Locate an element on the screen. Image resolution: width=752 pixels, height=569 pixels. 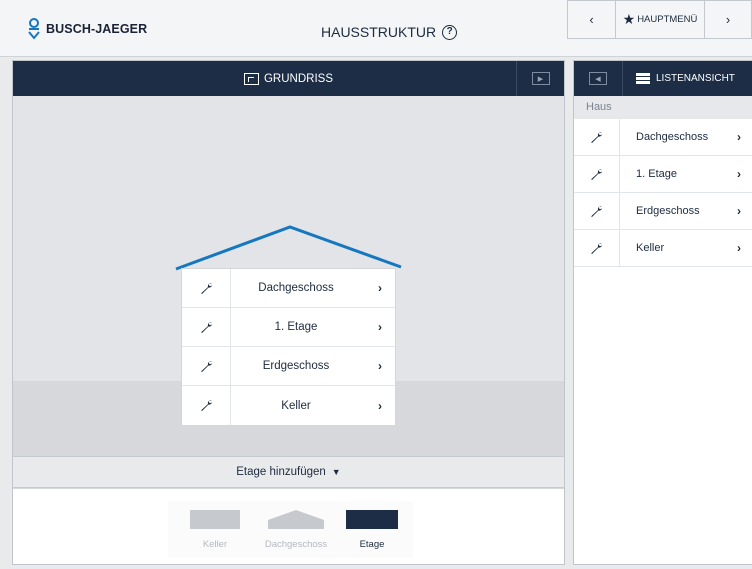
floor-row-keller: Keller › is located at coordinates (288, 405).